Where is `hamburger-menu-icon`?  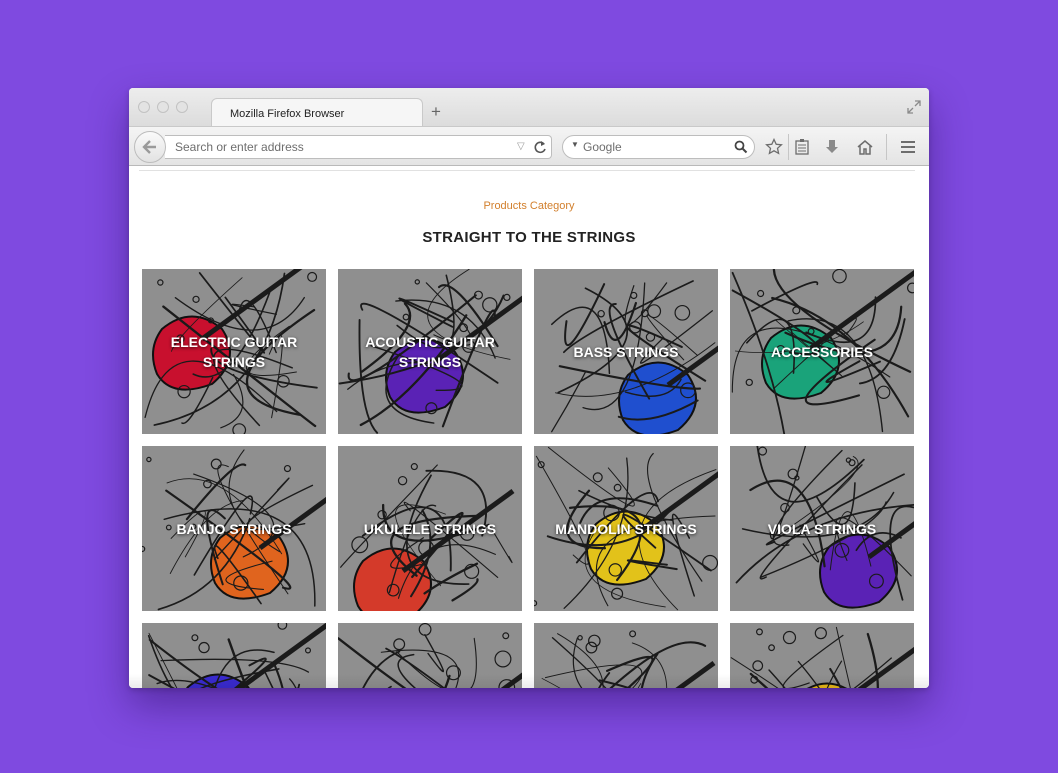 hamburger-menu-icon is located at coordinates (908, 147).